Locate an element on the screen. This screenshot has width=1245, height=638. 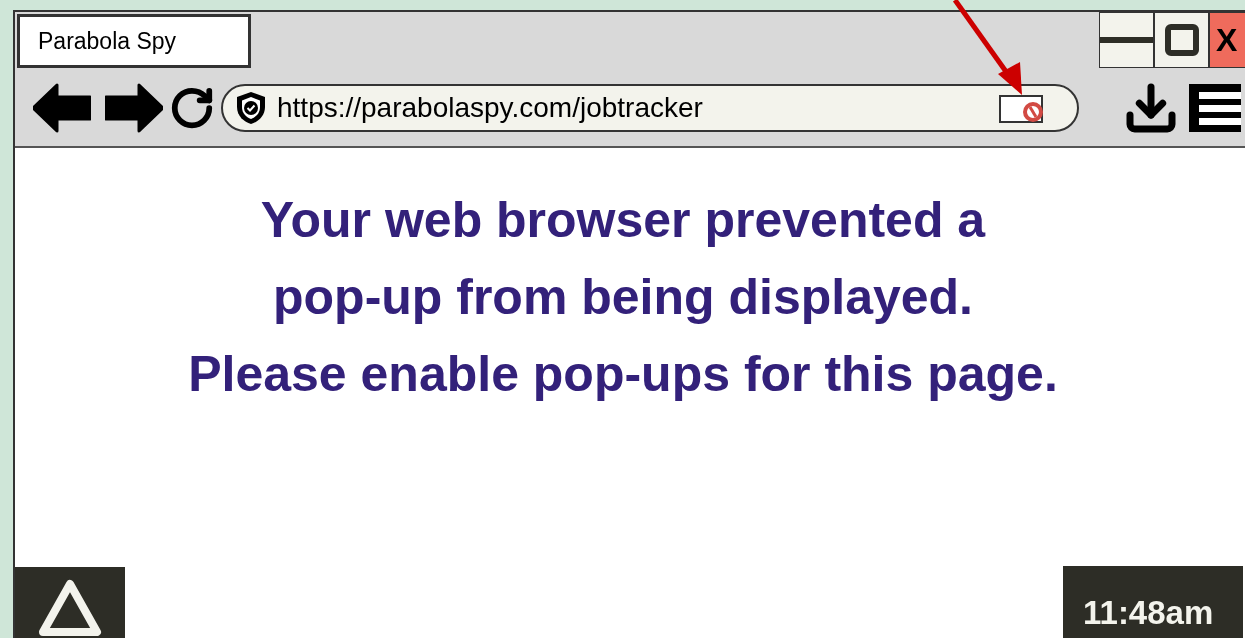
url-text: https://parabolaspy.com/jobtracker is located at coordinates (490, 108).